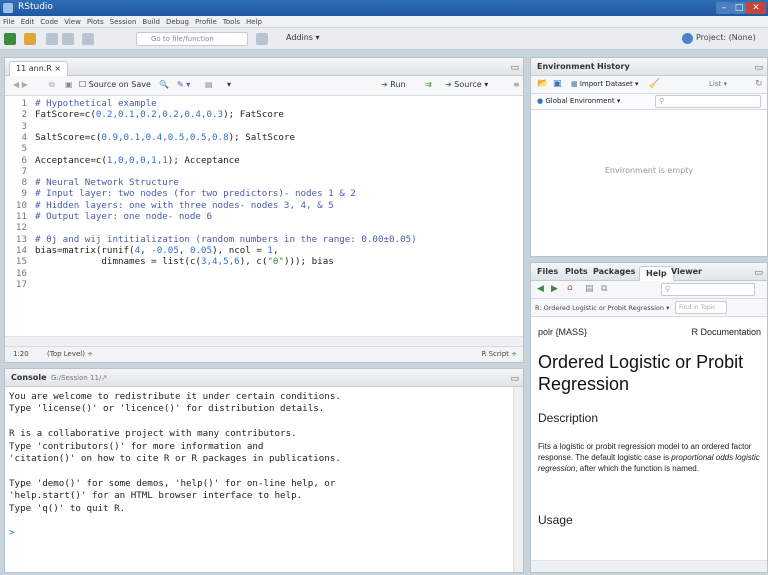  What do you see at coordinates (123, 22) in the screenshot?
I see `menu-session: Session` at bounding box center [123, 22].